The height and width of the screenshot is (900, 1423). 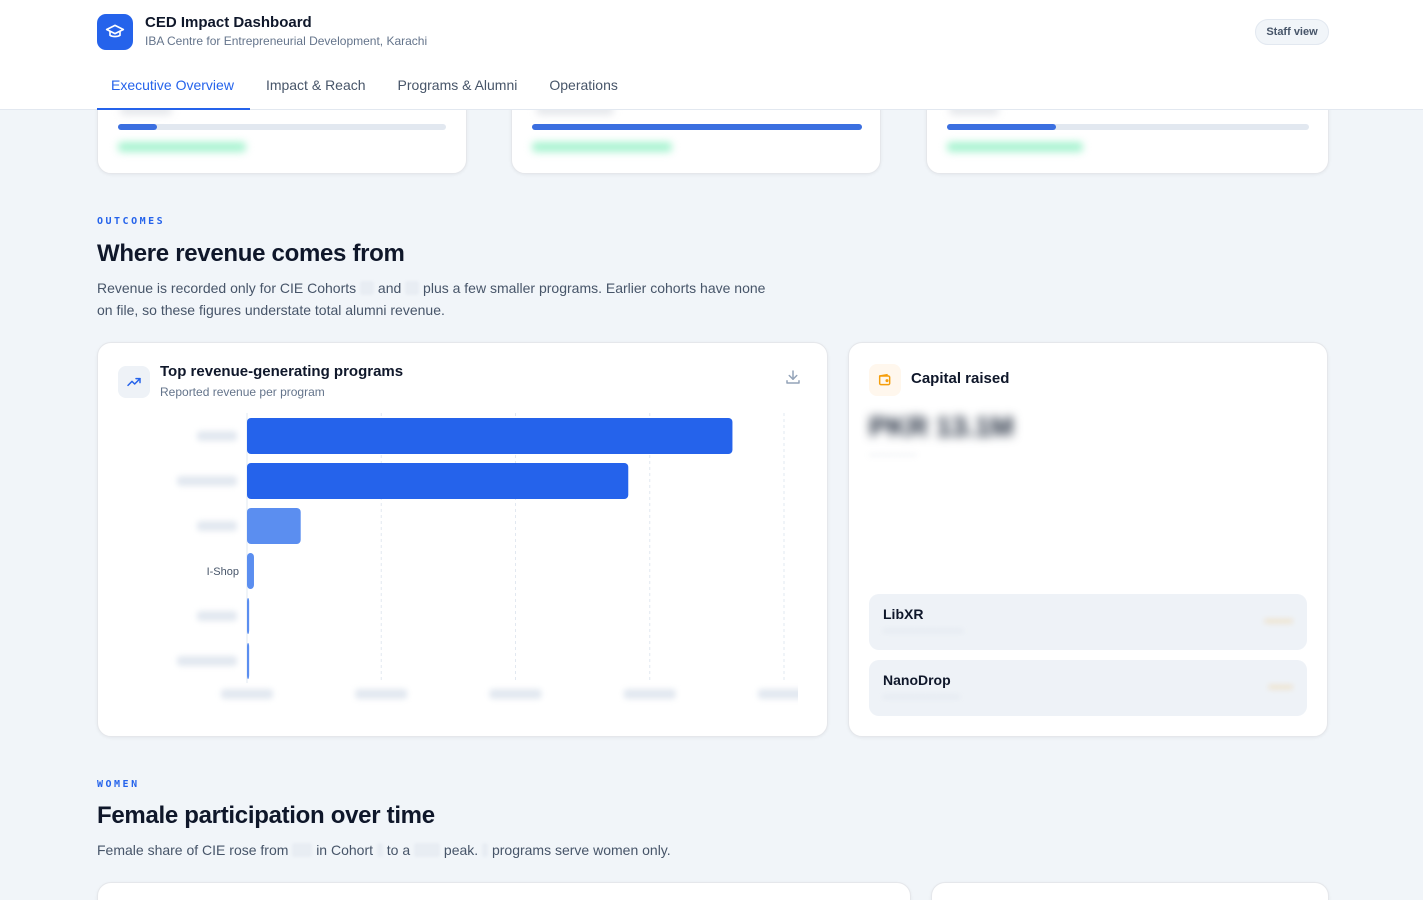 What do you see at coordinates (1279, 621) in the screenshot?
I see `capital-row-amount-obscured: ·······` at bounding box center [1279, 621].